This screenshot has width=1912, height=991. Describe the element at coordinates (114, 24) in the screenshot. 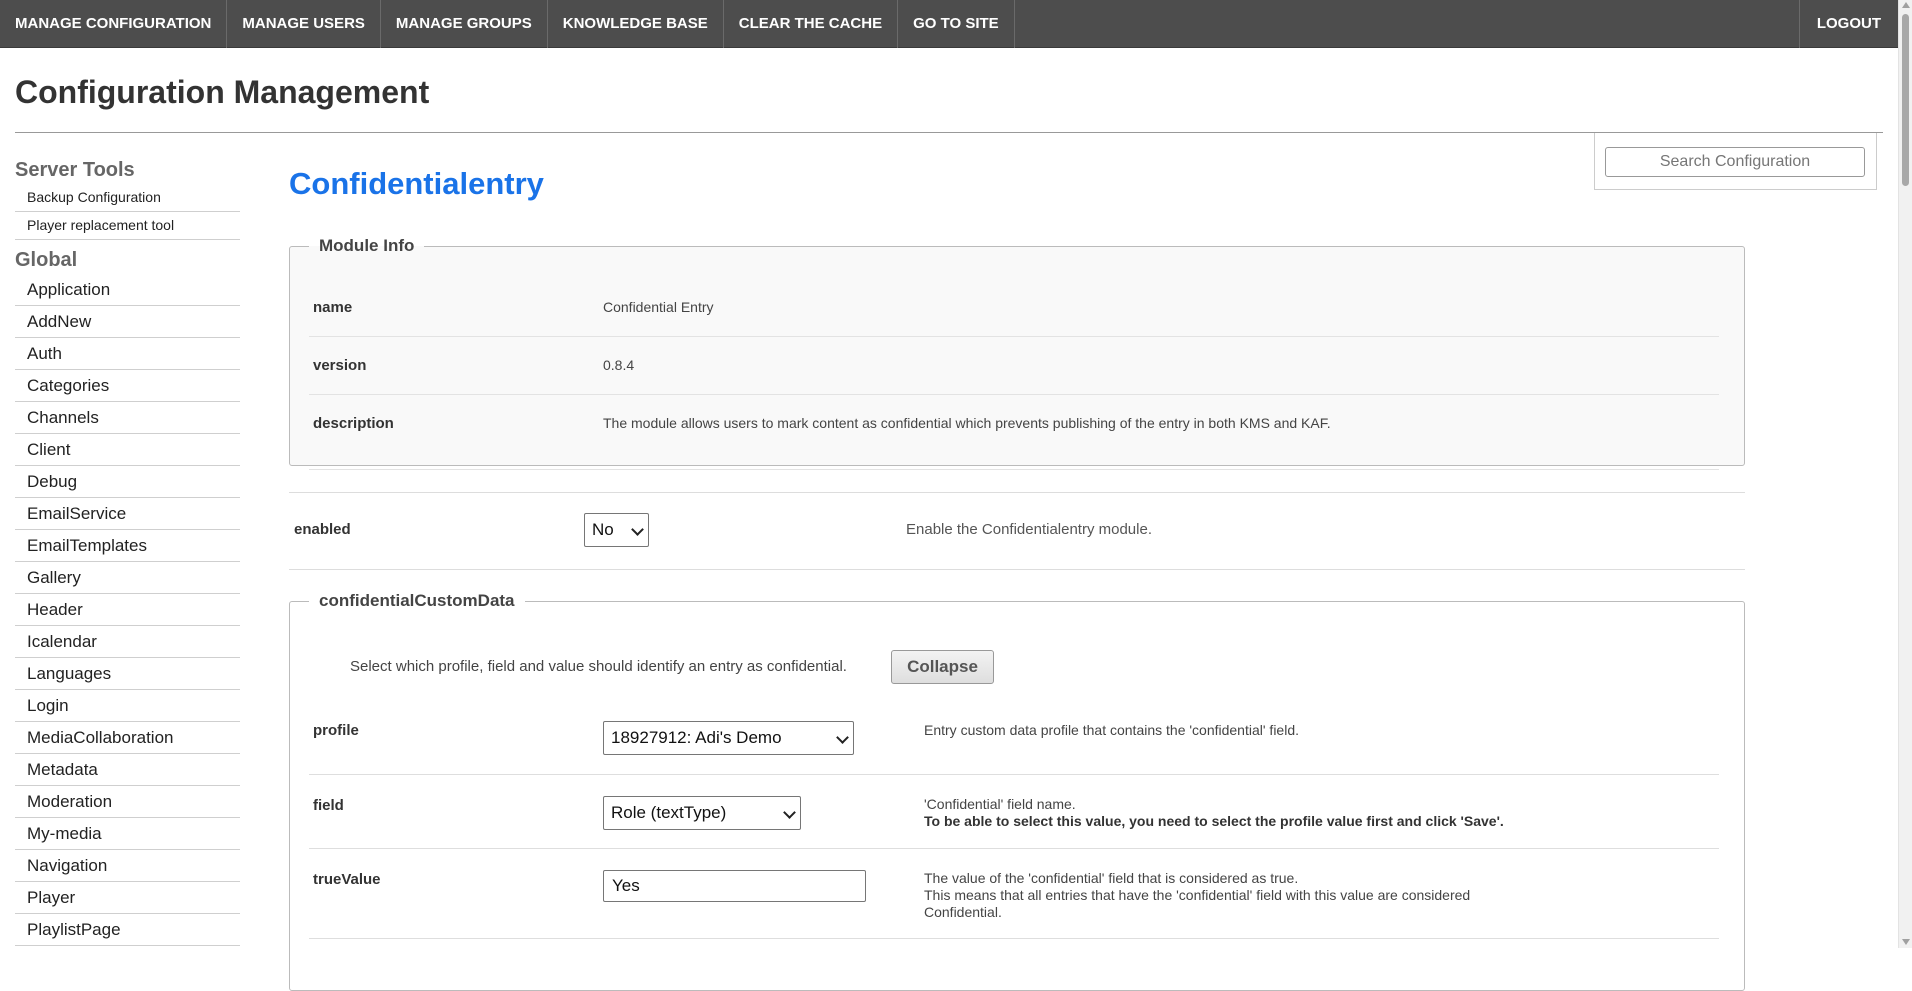

I see `nav-manage-configuration: MANAGE CONFIGURATION` at that location.